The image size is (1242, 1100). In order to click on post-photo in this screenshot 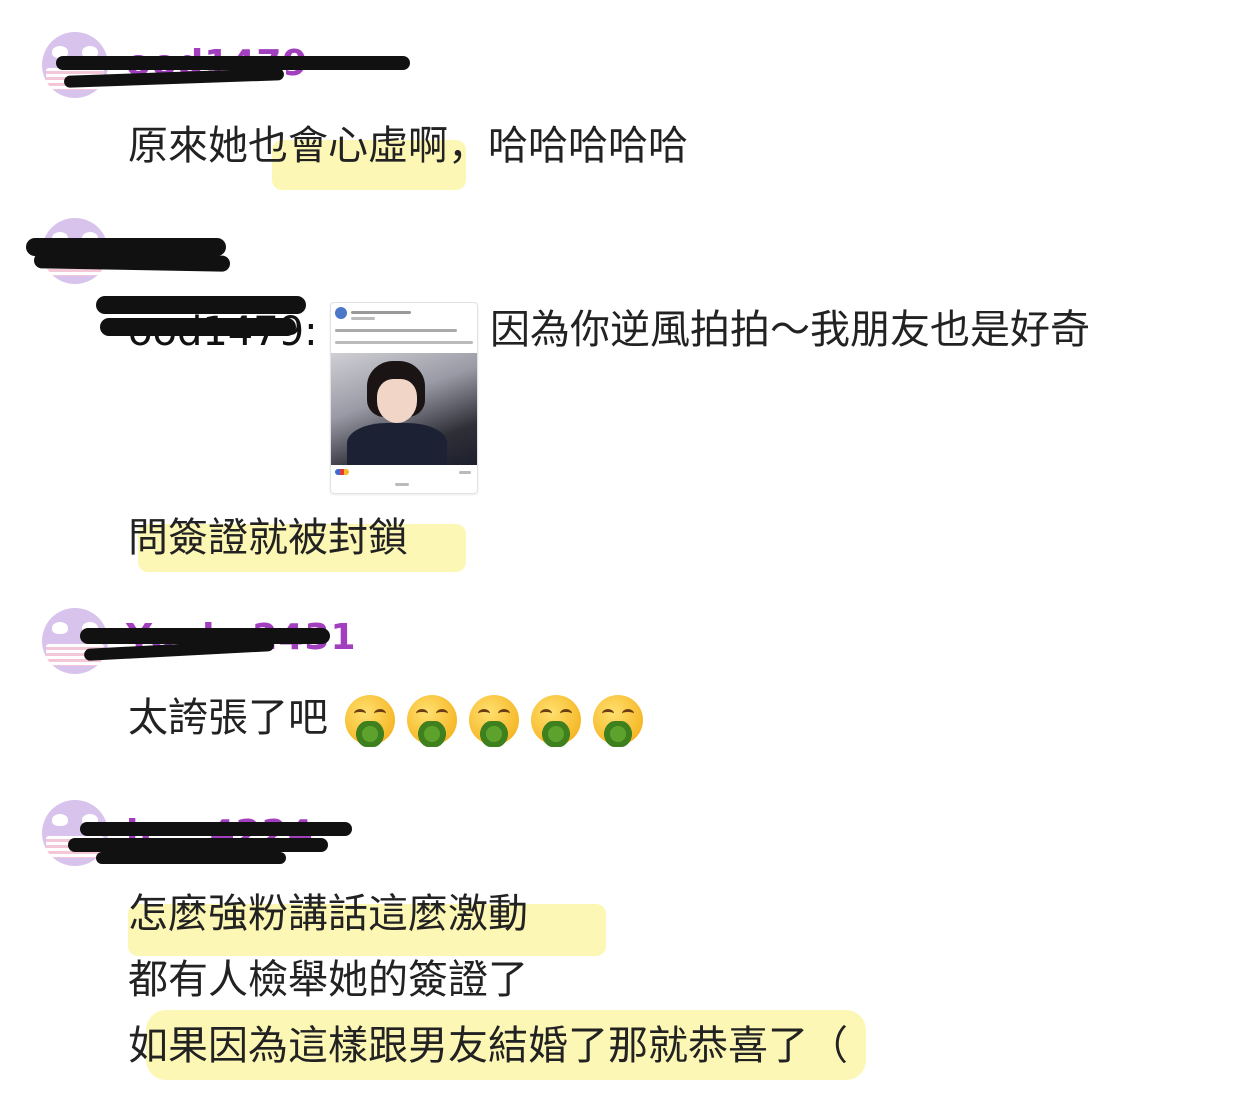, I will do `click(404, 409)`.